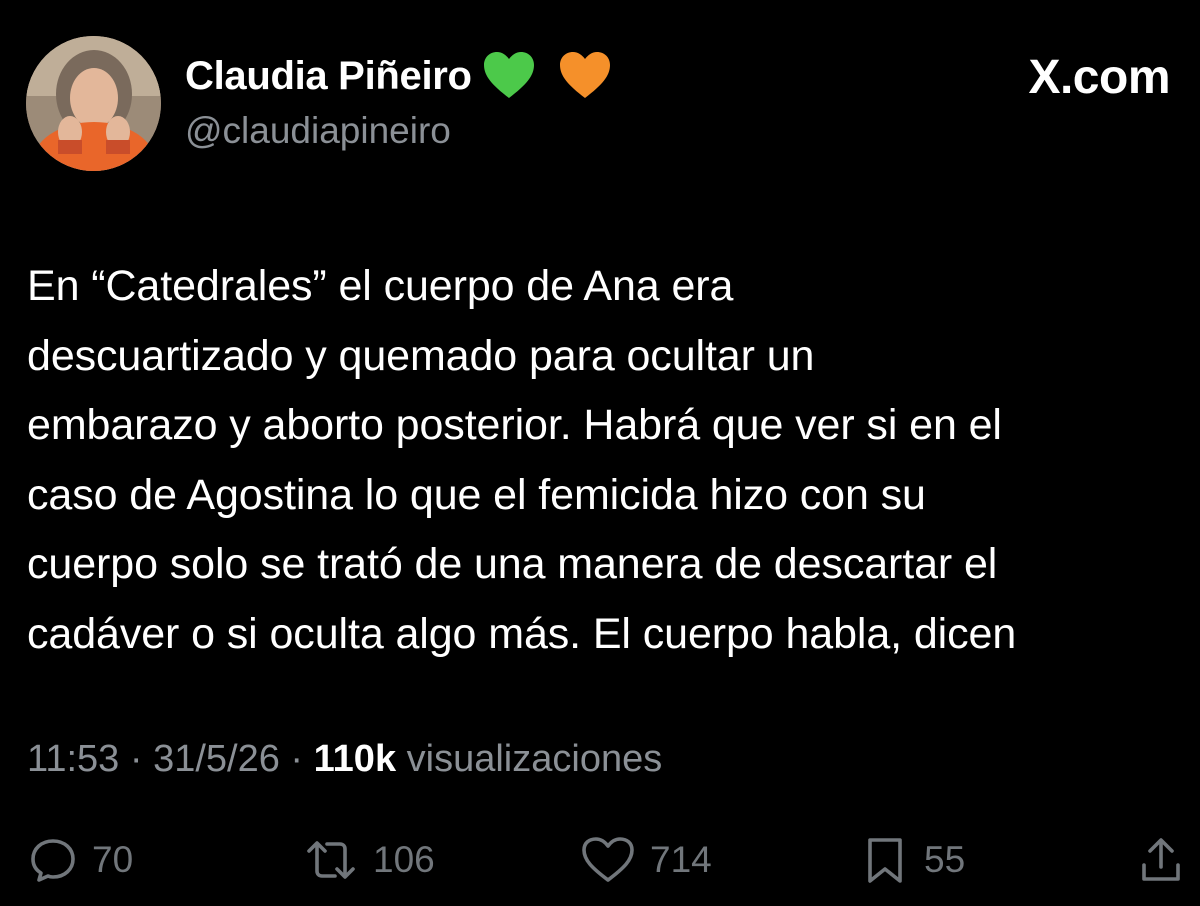 The width and height of the screenshot is (1200, 906). What do you see at coordinates (945, 859) in the screenshot?
I see `bookmark-count: 55` at bounding box center [945, 859].